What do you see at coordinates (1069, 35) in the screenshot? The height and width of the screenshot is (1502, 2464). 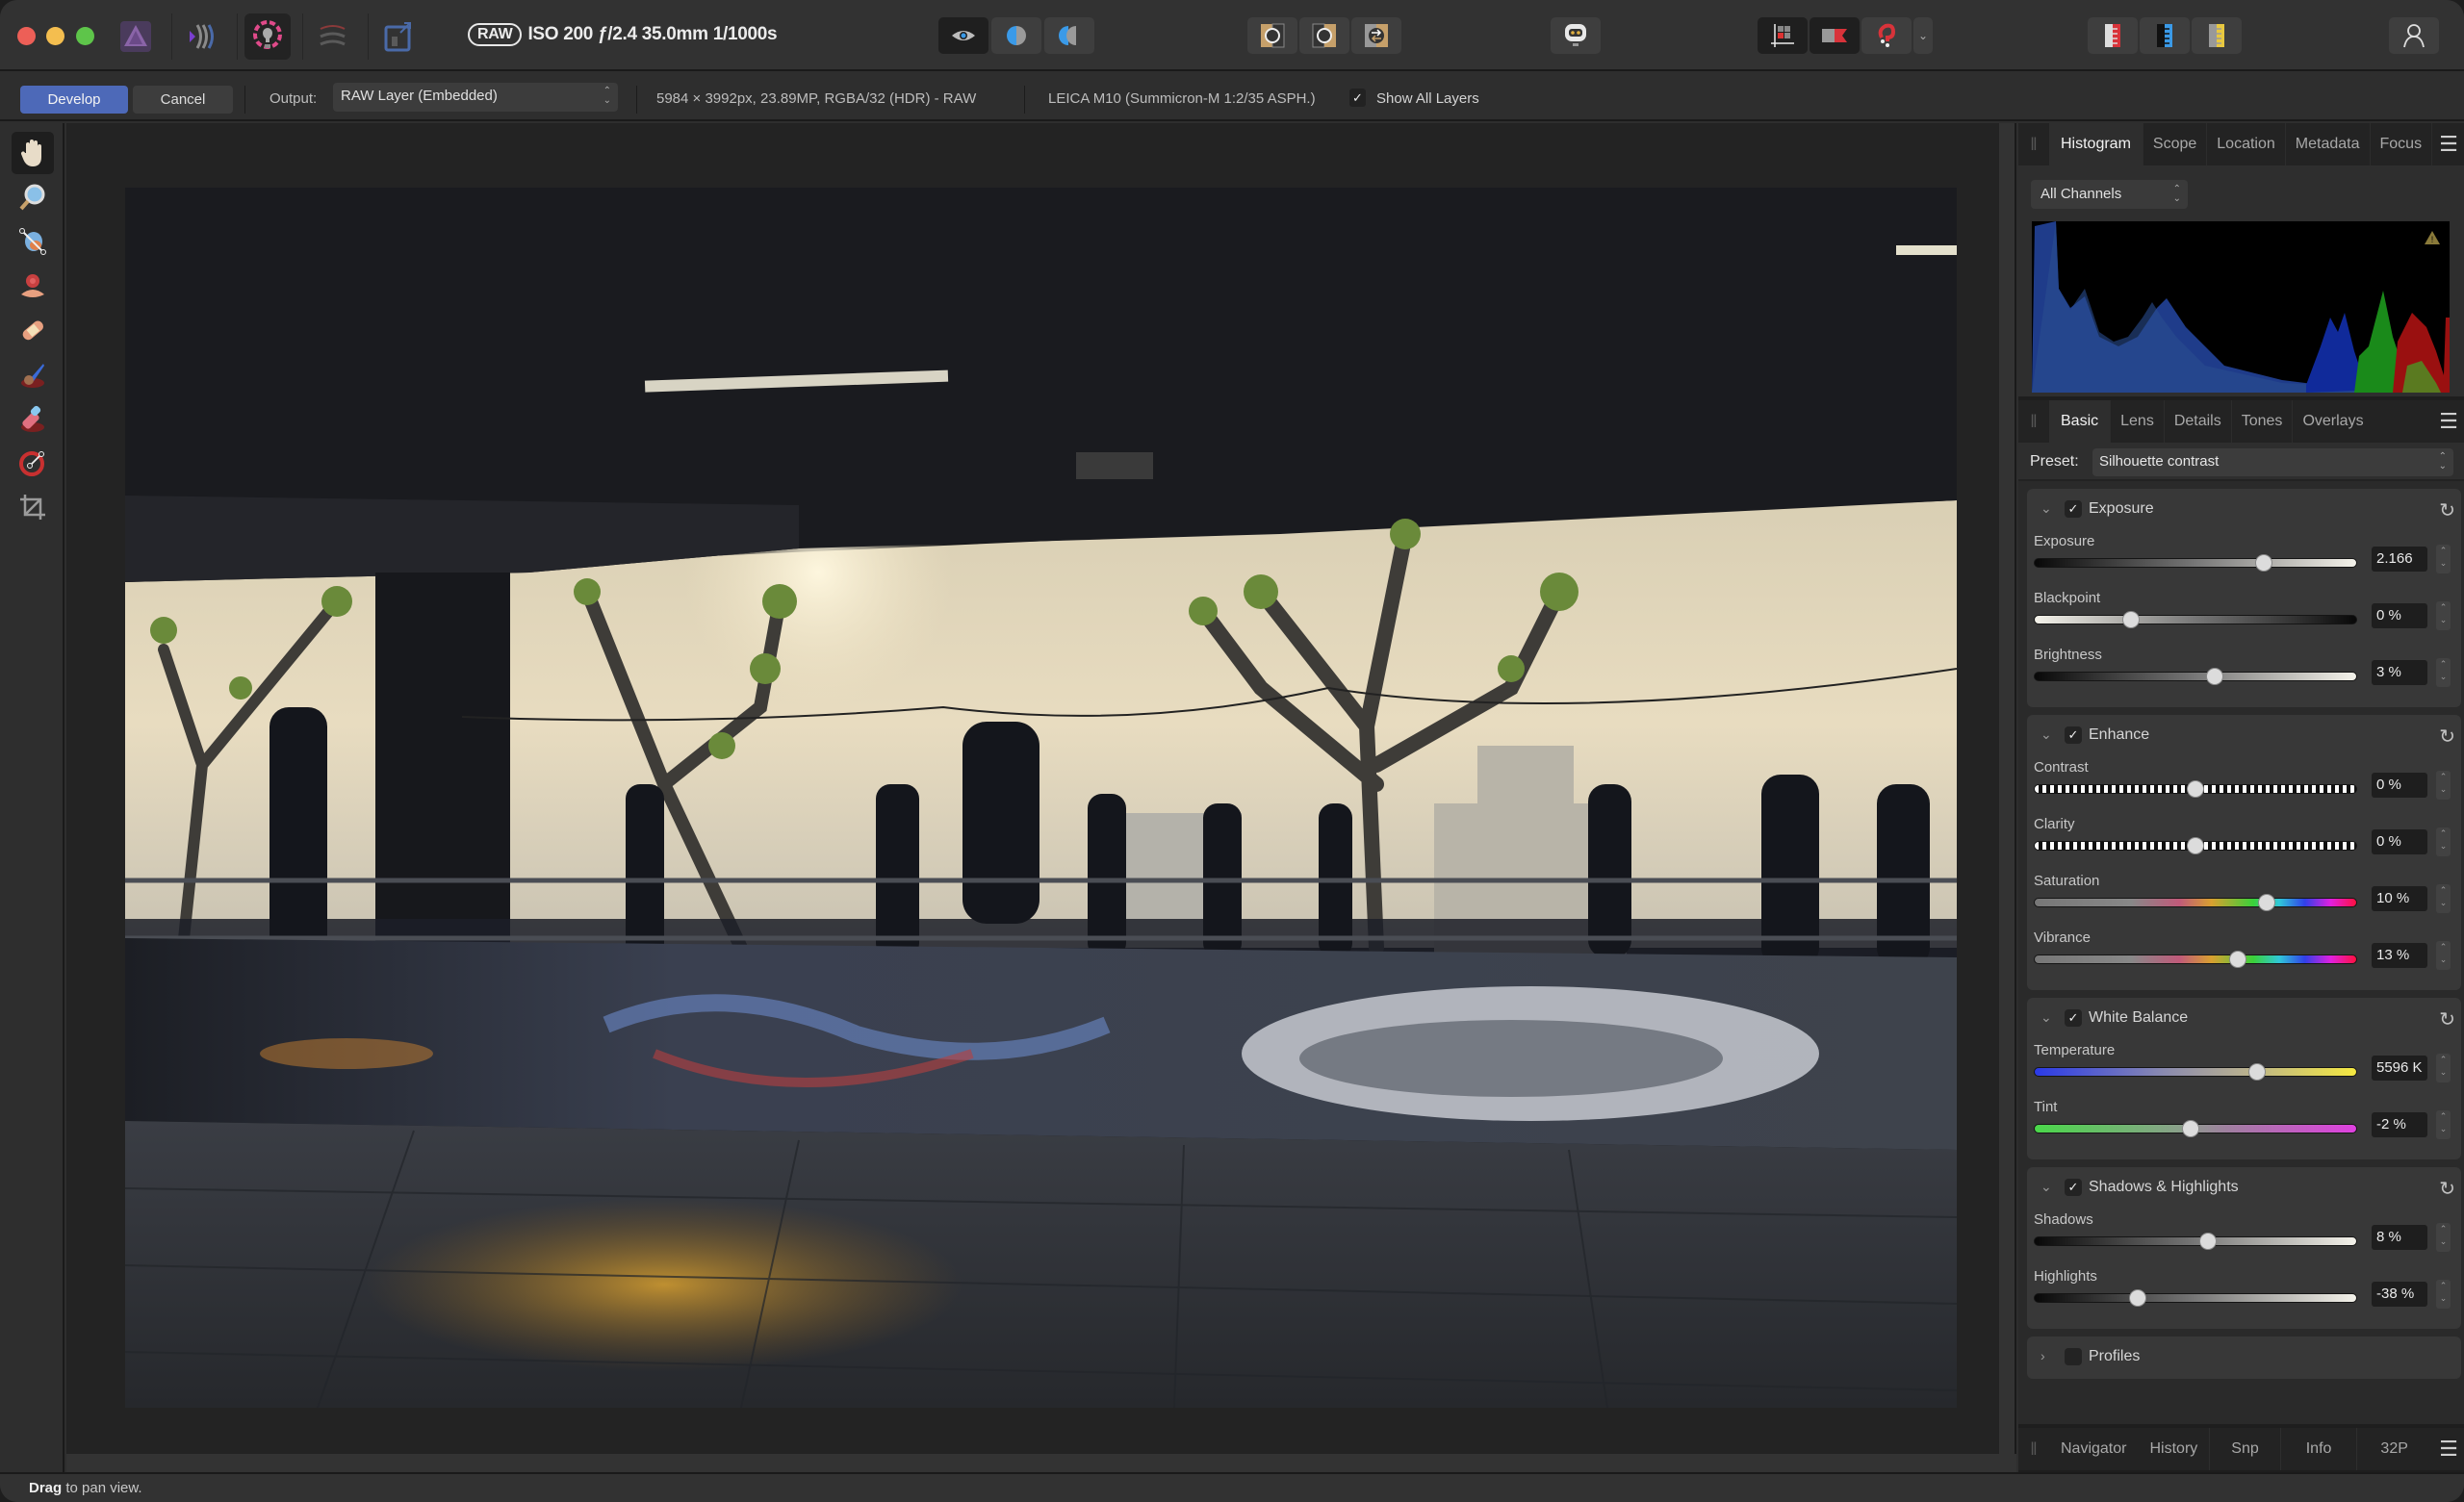 I see `mirror-view-button` at bounding box center [1069, 35].